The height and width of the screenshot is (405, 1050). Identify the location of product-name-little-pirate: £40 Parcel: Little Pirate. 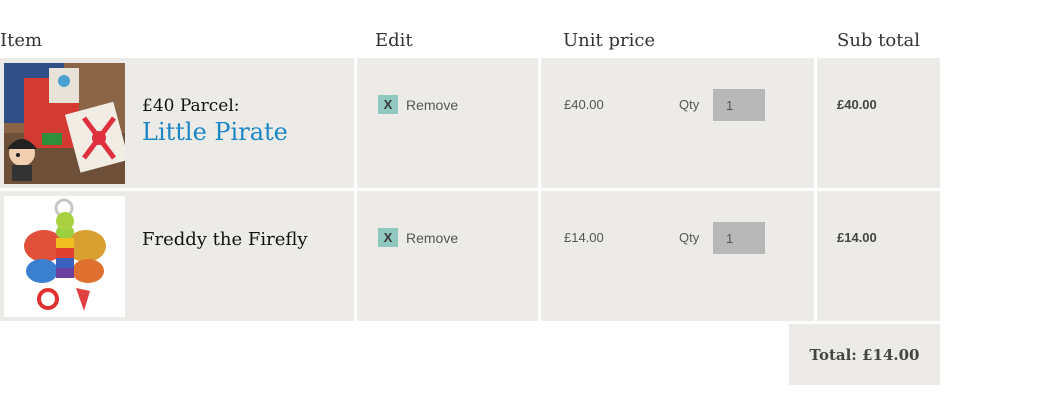
(215, 121).